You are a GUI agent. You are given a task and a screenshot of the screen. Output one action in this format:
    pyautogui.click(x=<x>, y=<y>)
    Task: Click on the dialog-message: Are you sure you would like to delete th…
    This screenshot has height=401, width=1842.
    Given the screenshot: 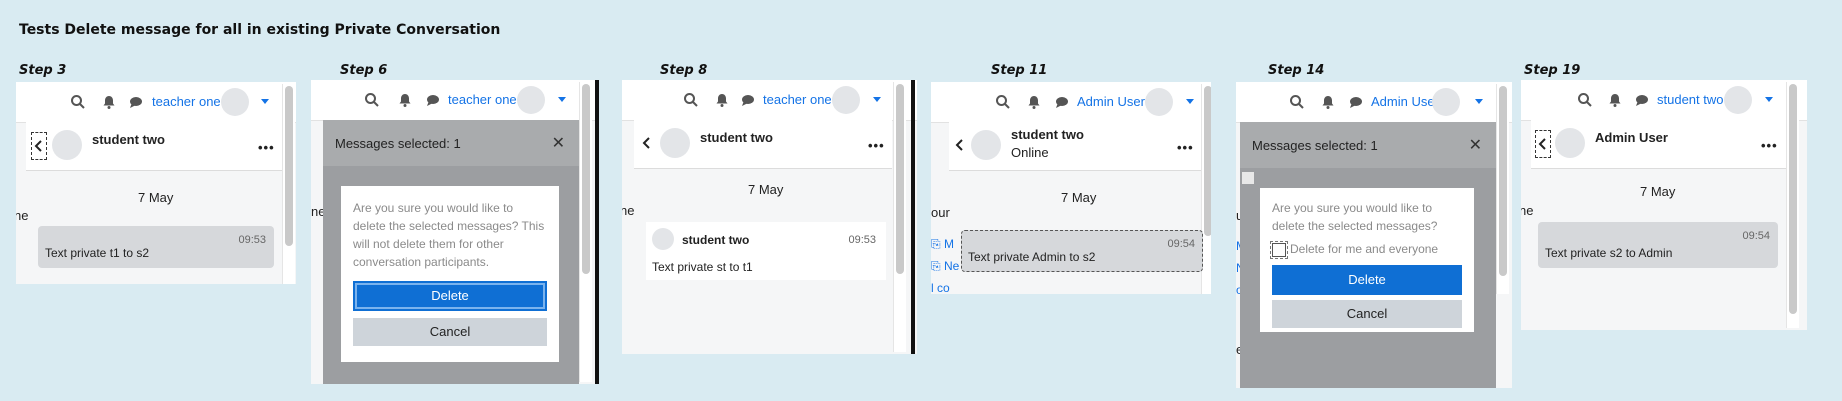 What is the action you would take?
    pyautogui.click(x=1355, y=217)
    